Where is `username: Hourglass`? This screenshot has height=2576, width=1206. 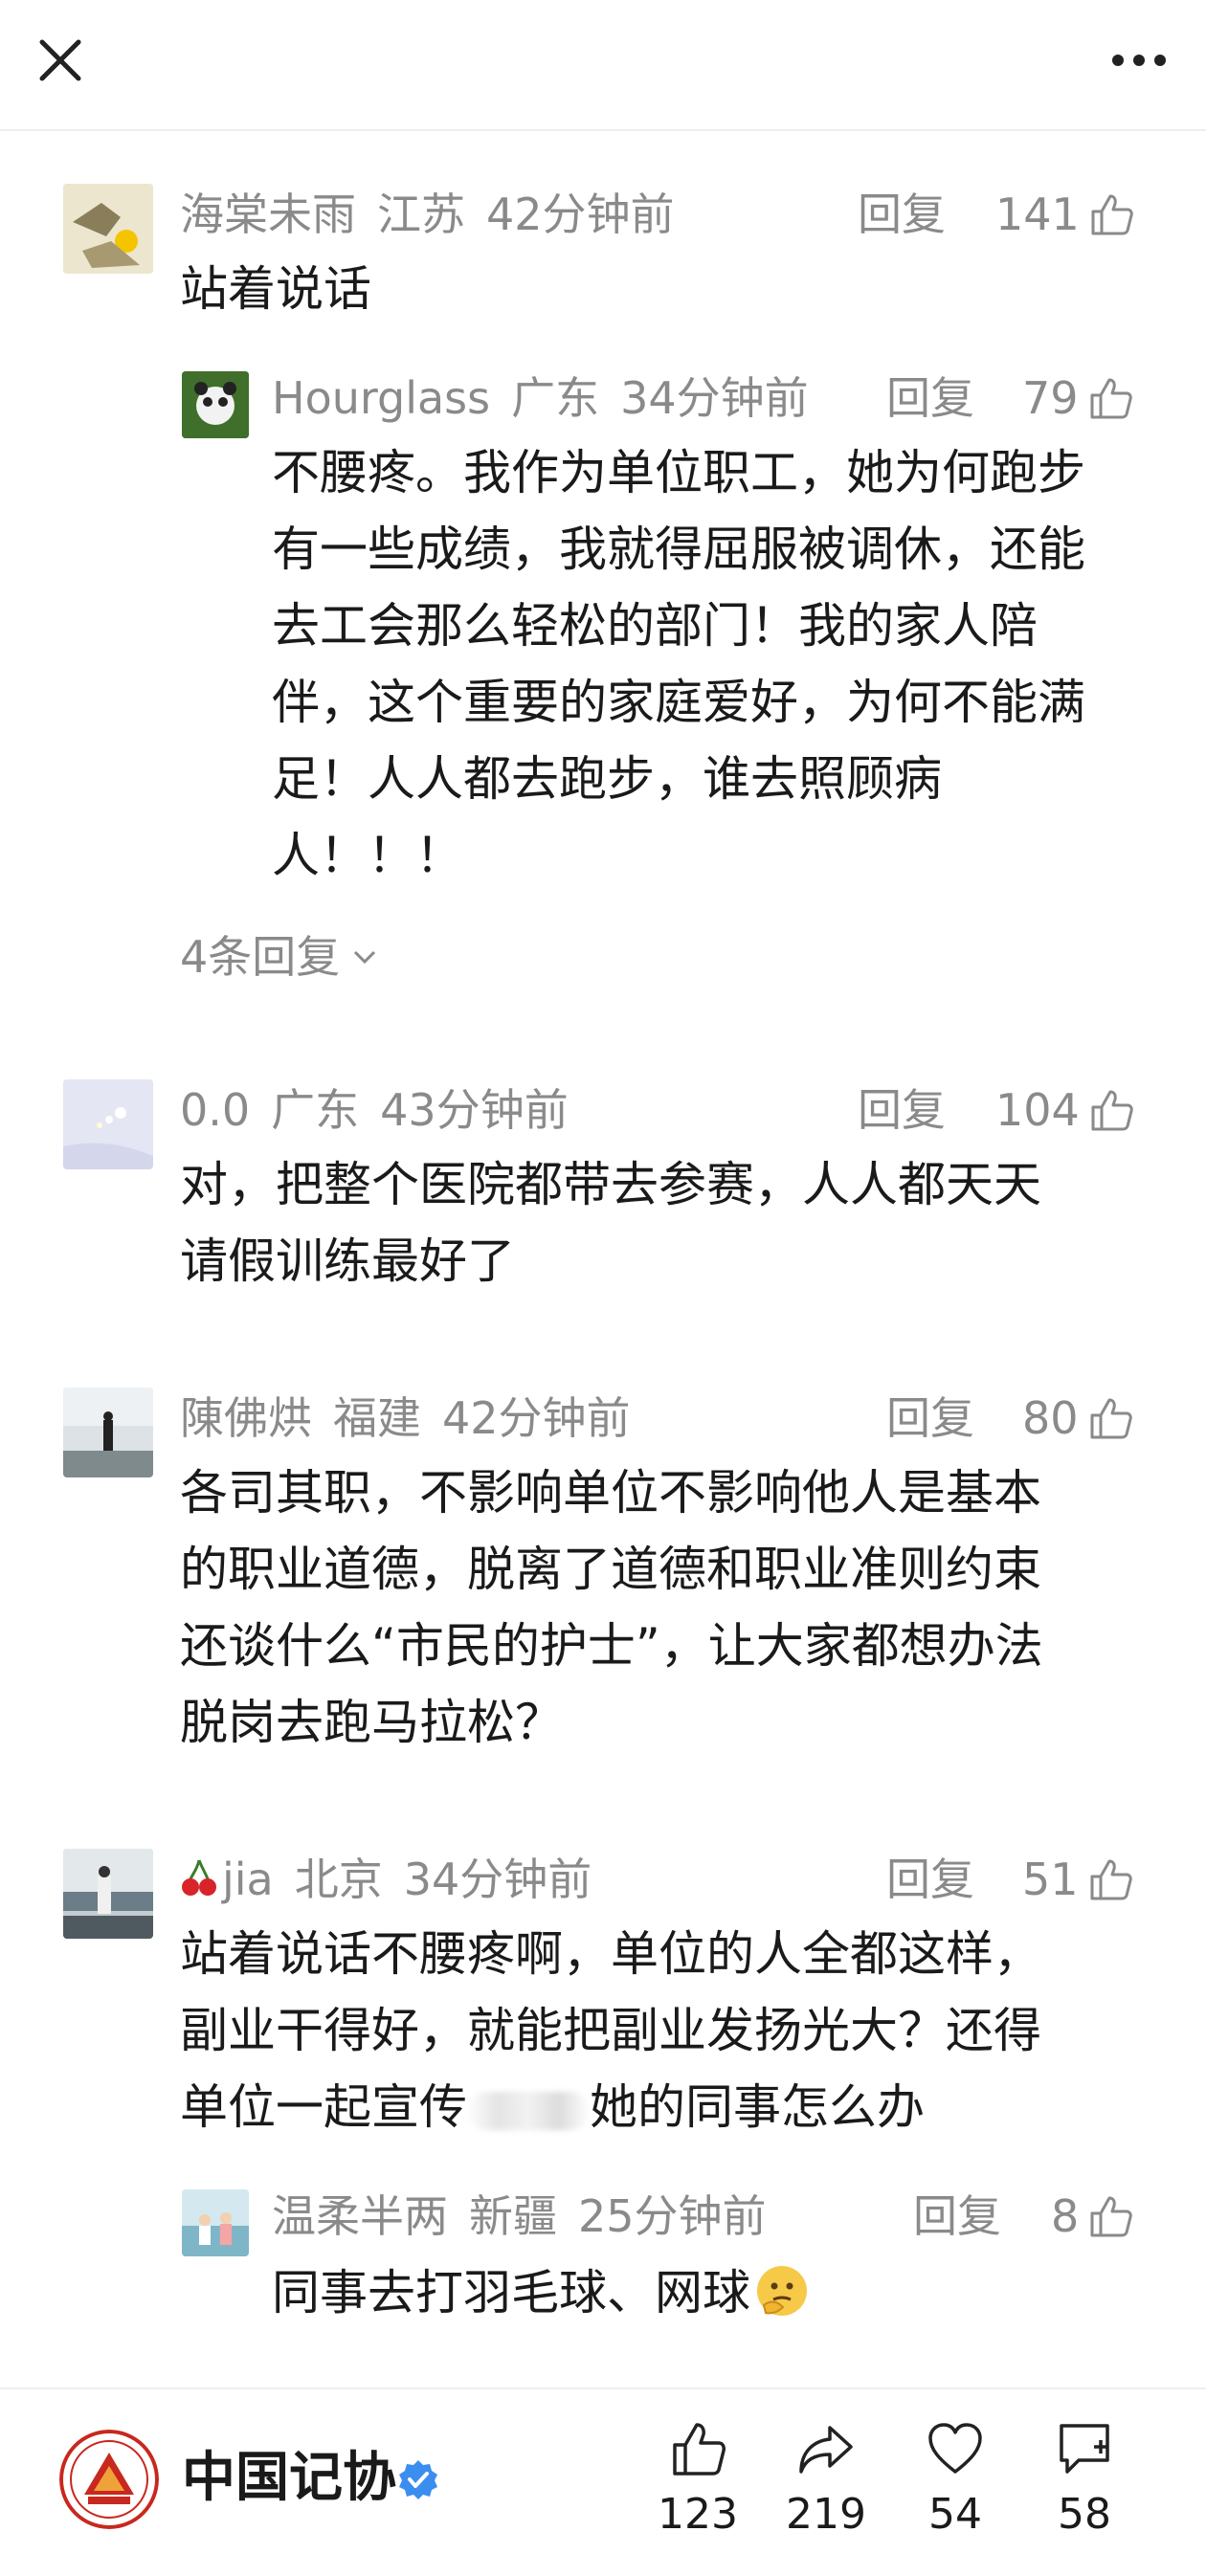 username: Hourglass is located at coordinates (381, 398).